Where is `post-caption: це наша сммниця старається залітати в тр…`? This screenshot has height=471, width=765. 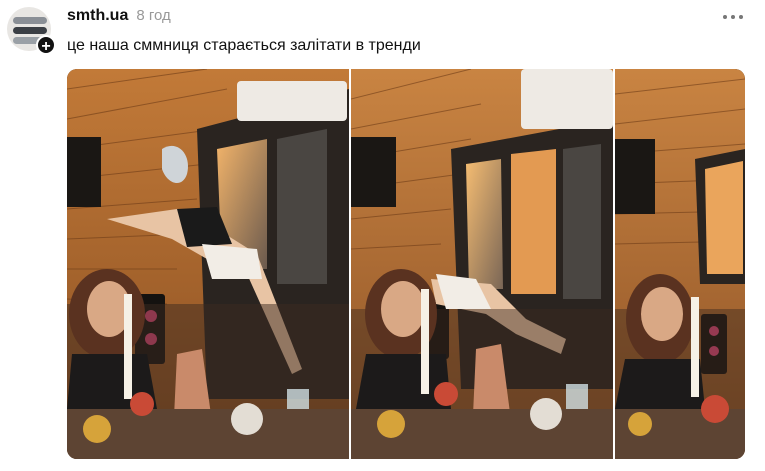 post-caption: це наша сммниця старається залітати в тр… is located at coordinates (244, 45).